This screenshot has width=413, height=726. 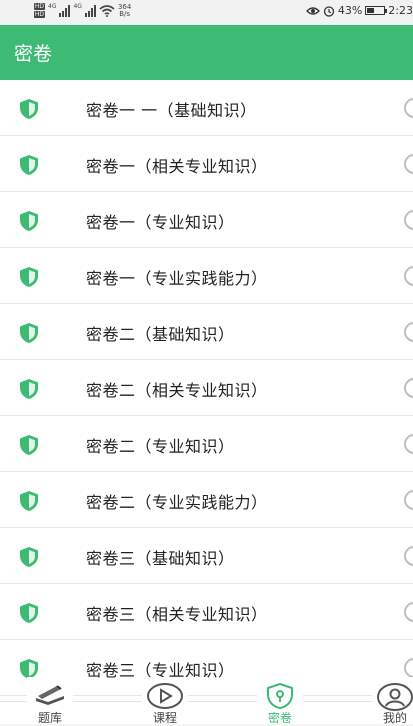 What do you see at coordinates (39, 6) in the screenshot?
I see `sim1-badge: HD` at bounding box center [39, 6].